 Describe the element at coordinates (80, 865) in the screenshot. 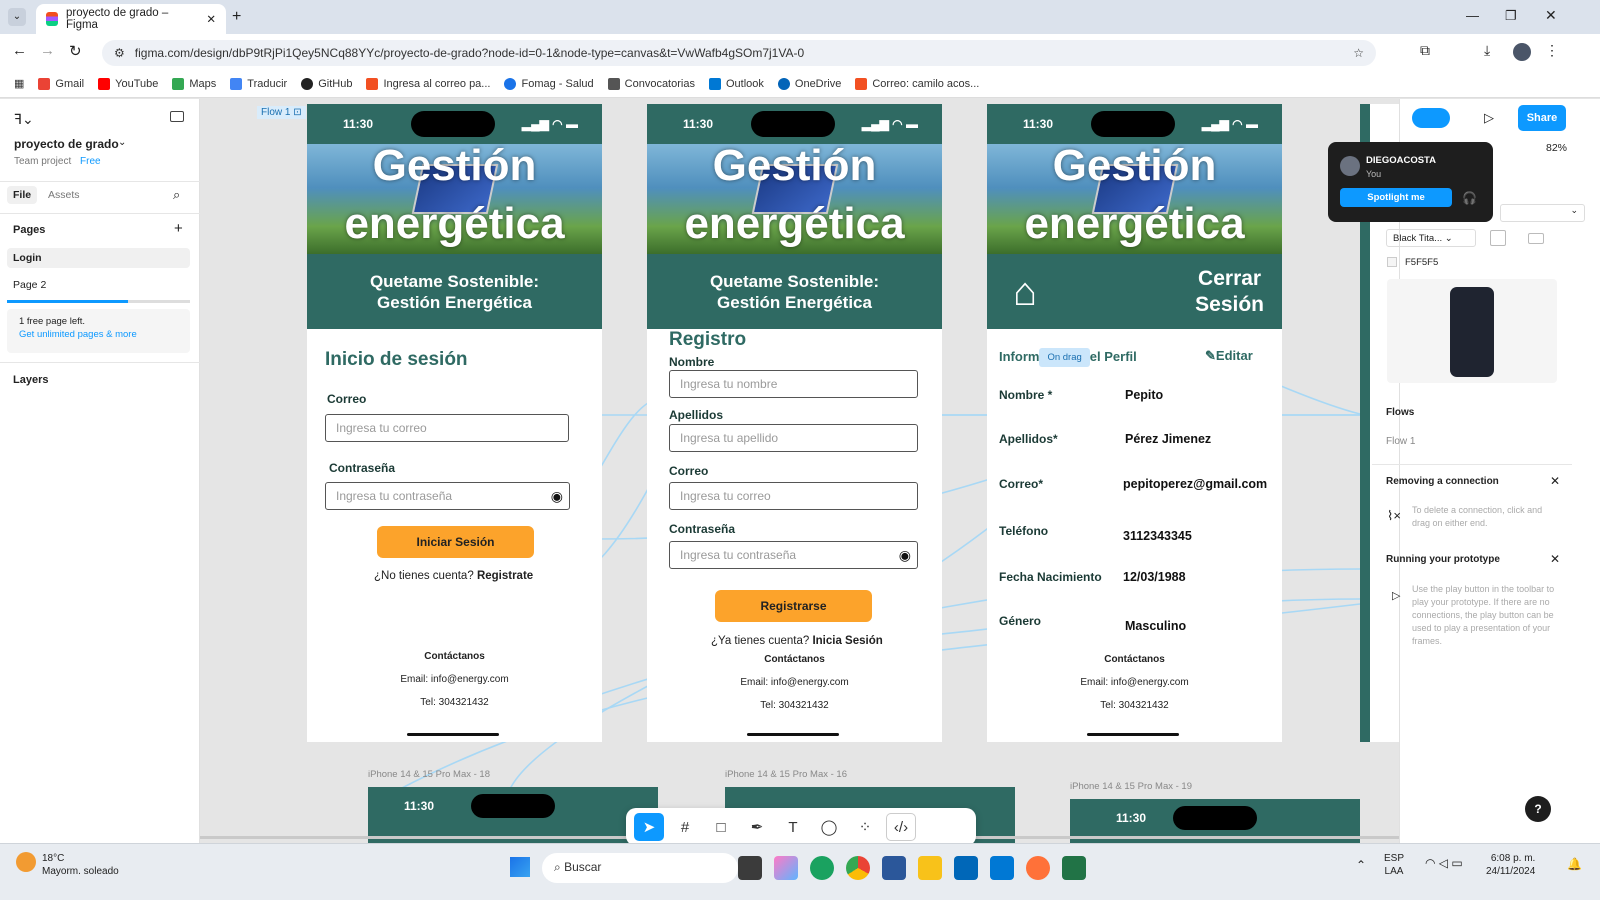

I see `weather-widget: 18°C Mayorm. soleado` at that location.